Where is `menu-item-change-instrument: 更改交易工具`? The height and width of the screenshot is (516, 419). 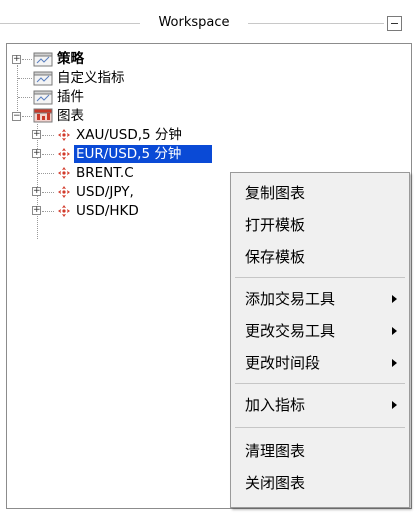
menu-item-change-instrument: 更改交易工具 is located at coordinates (320, 331).